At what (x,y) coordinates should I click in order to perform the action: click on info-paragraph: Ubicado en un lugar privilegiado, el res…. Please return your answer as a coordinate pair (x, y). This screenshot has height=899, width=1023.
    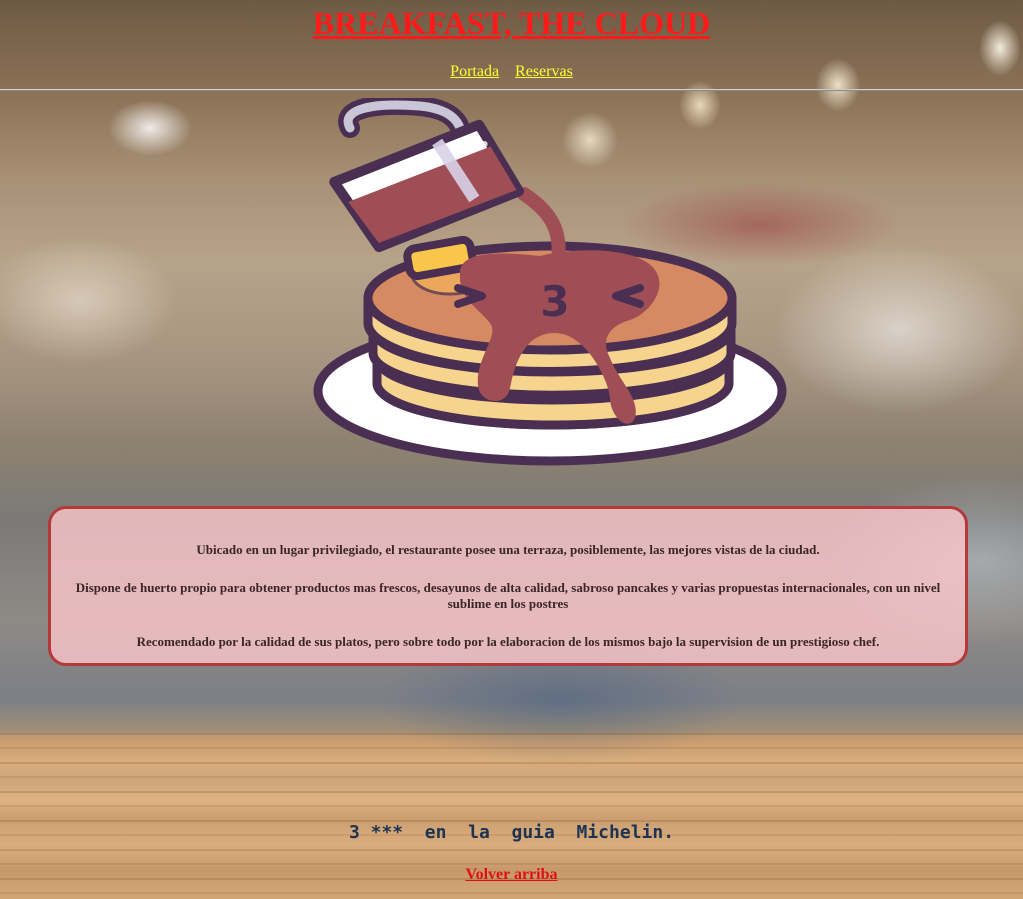
    Looking at the image, I should click on (508, 549).